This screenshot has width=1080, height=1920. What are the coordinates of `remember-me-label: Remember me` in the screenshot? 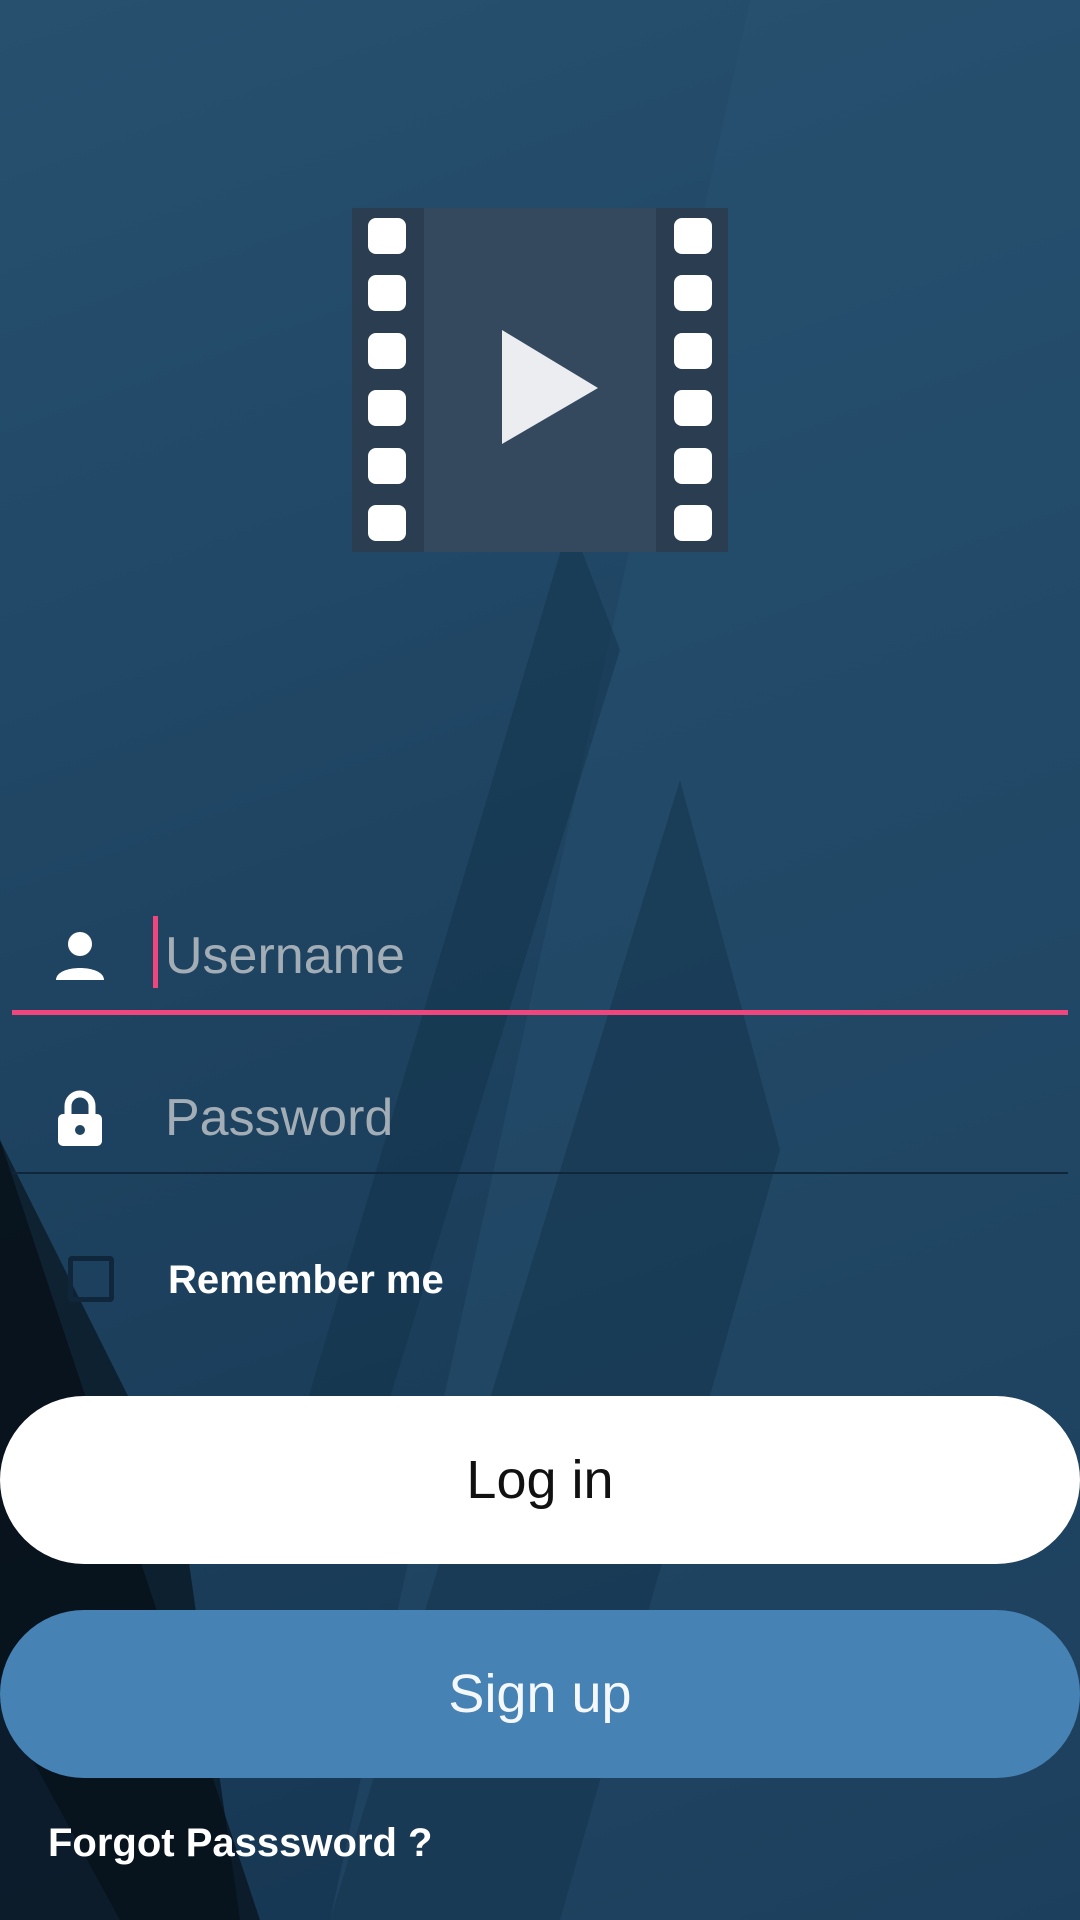 It's located at (306, 1280).